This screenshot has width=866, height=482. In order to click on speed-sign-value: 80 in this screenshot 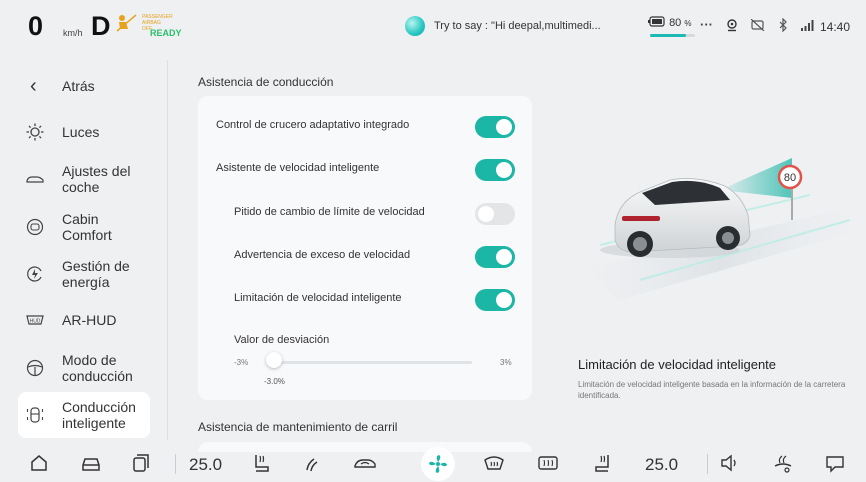, I will do `click(790, 178)`.